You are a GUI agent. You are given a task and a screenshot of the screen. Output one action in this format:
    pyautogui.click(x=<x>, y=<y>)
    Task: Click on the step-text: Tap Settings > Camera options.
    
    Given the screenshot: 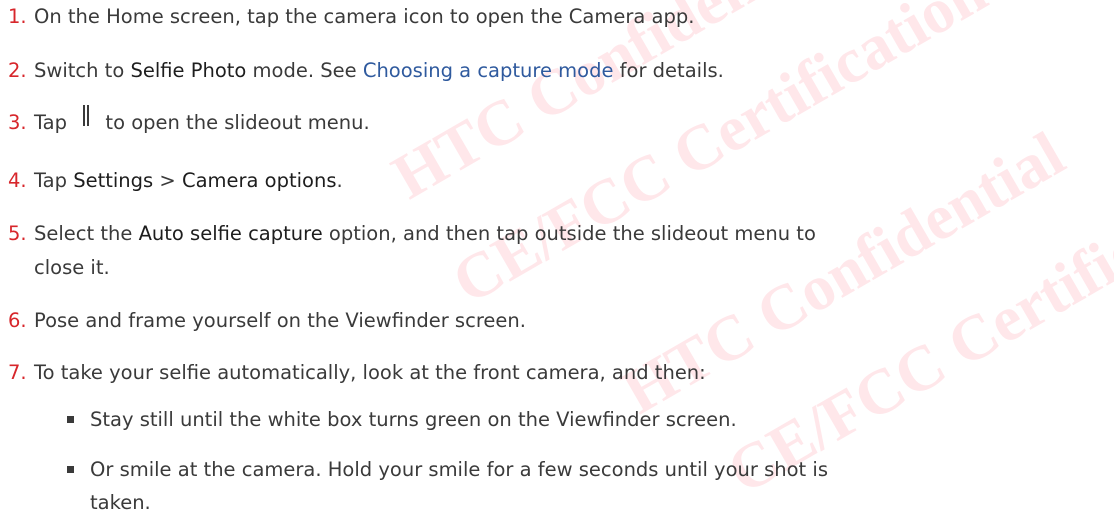 What is the action you would take?
    pyautogui.click(x=188, y=181)
    